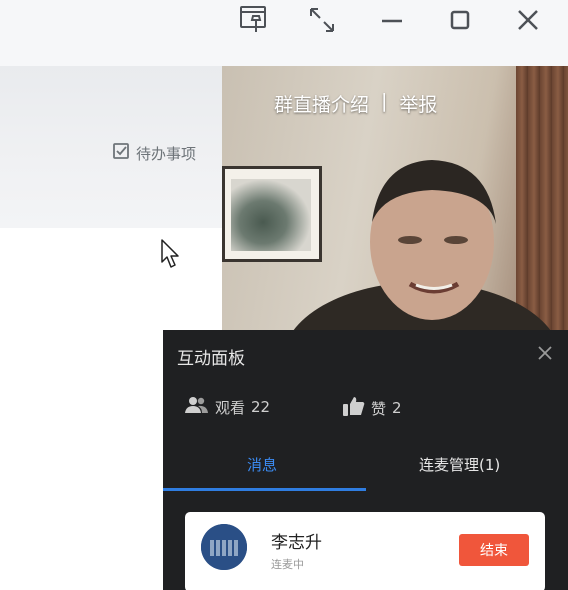 Image resolution: width=568 pixels, height=590 pixels. What do you see at coordinates (459, 464) in the screenshot?
I see `tab-mic-management: 连麦管理(1)` at bounding box center [459, 464].